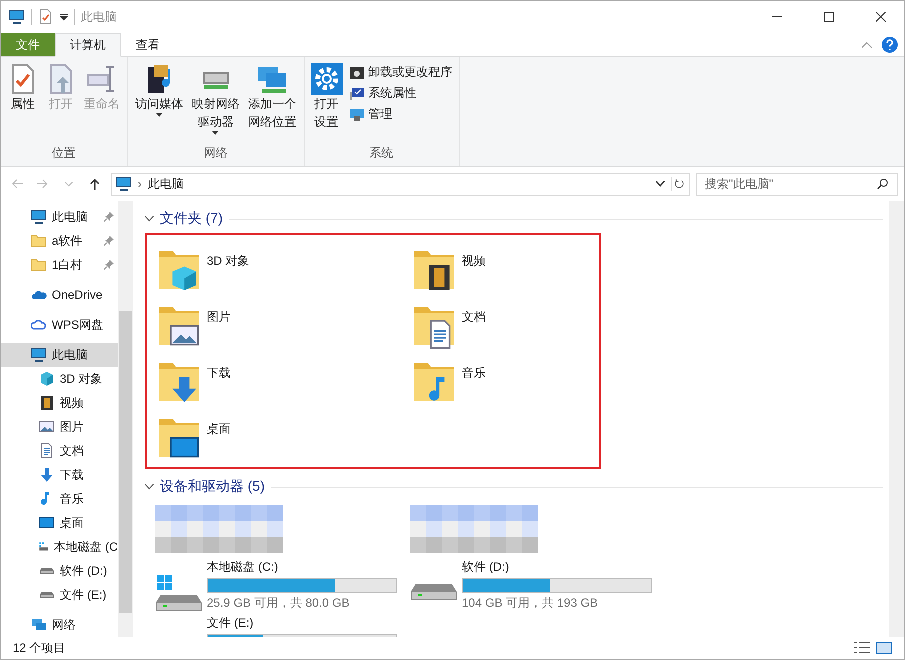 This screenshot has width=905, height=660. I want to click on section-title: 文件夹 (7), so click(191, 219).